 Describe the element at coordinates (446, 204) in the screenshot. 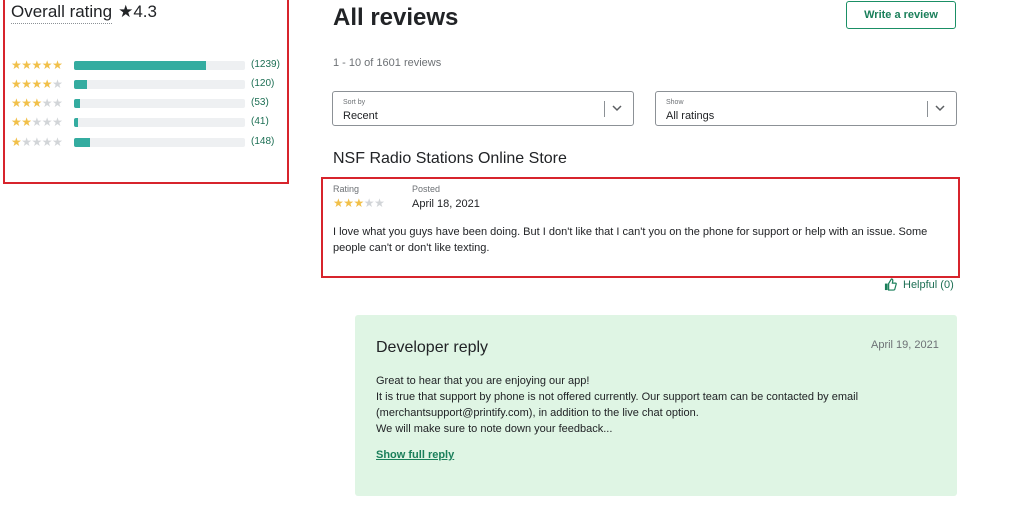

I see `review-posted-date: April 18, 2021` at that location.